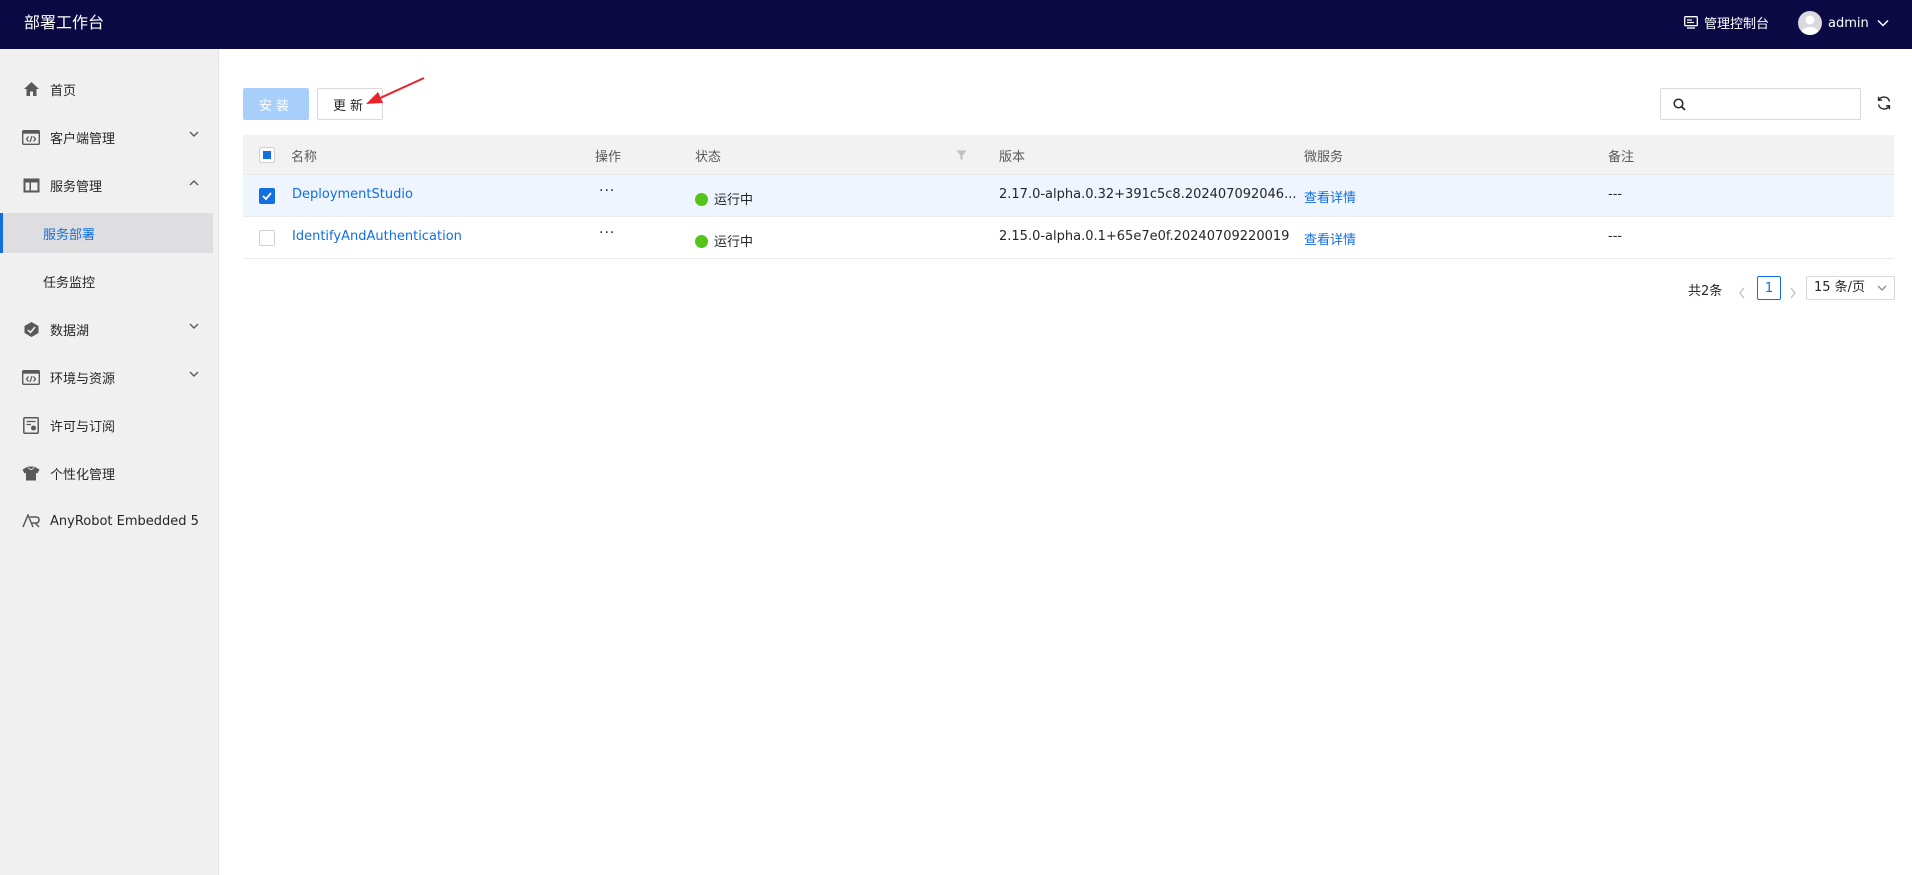 The image size is (1912, 875). What do you see at coordinates (1324, 157) in the screenshot?
I see `column-header-microservice: 微服务` at bounding box center [1324, 157].